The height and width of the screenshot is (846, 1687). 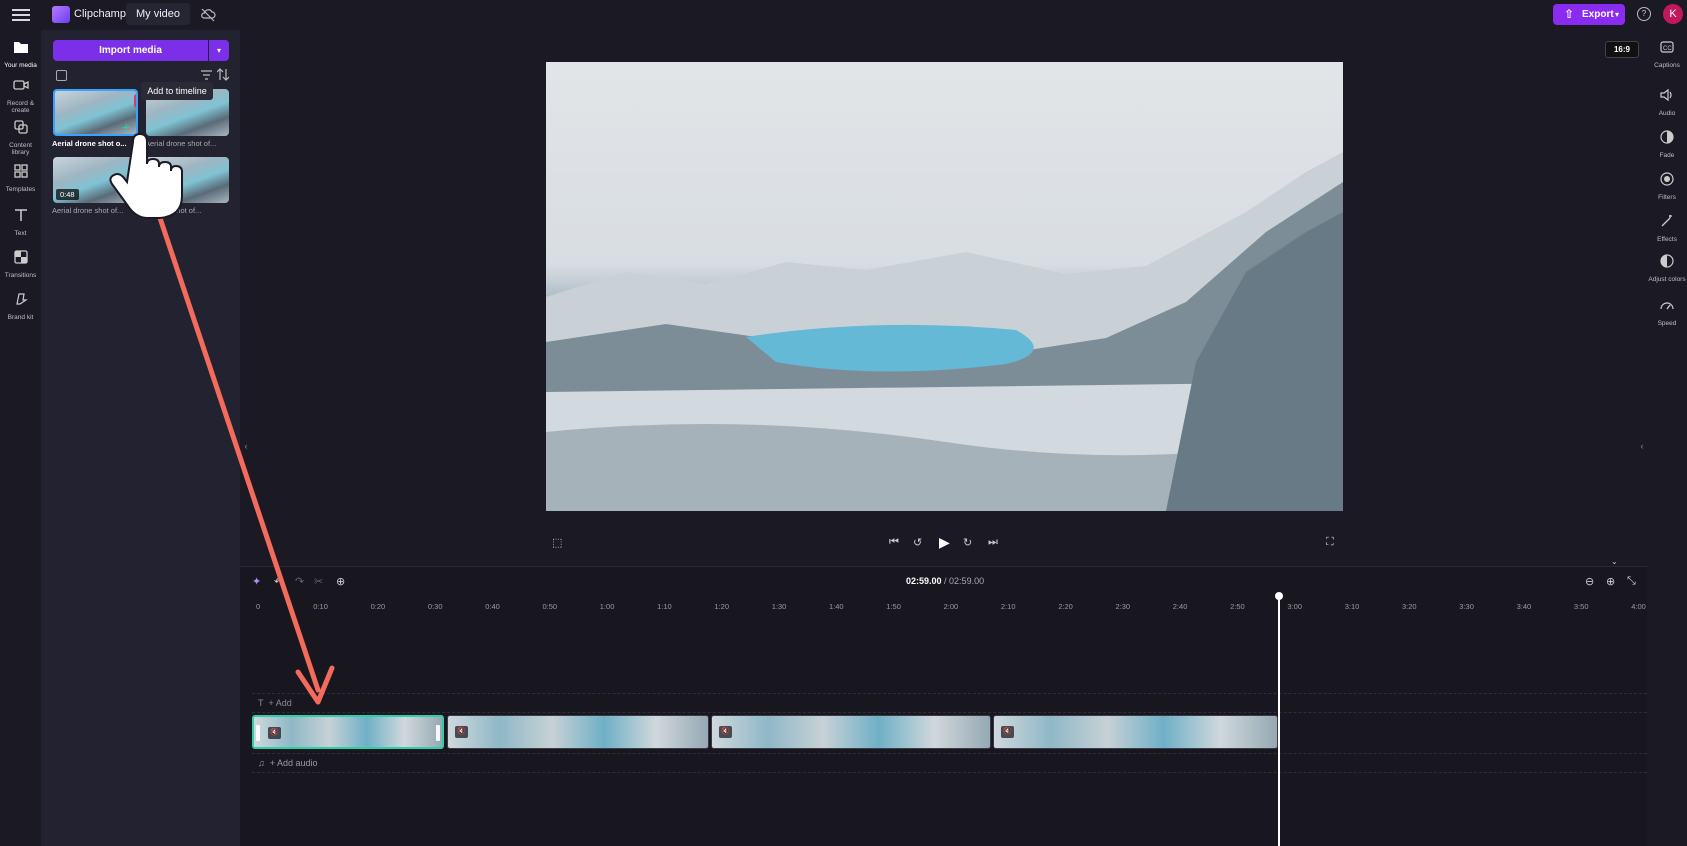 I want to click on redo-icon: ↷, so click(x=299, y=581).